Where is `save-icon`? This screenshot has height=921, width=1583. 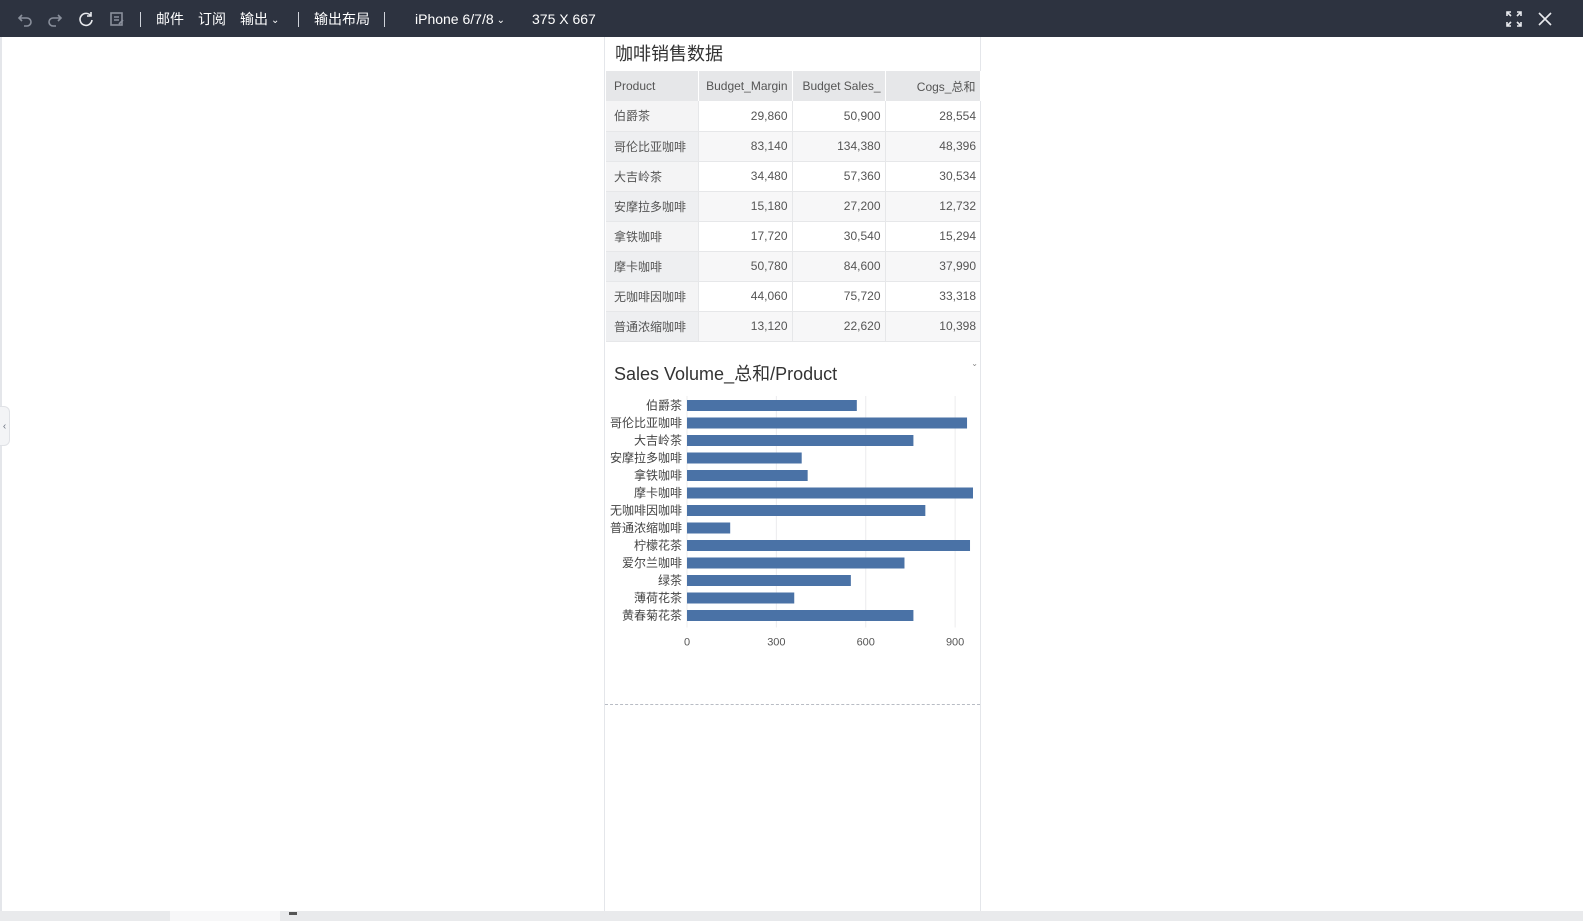
save-icon is located at coordinates (117, 19).